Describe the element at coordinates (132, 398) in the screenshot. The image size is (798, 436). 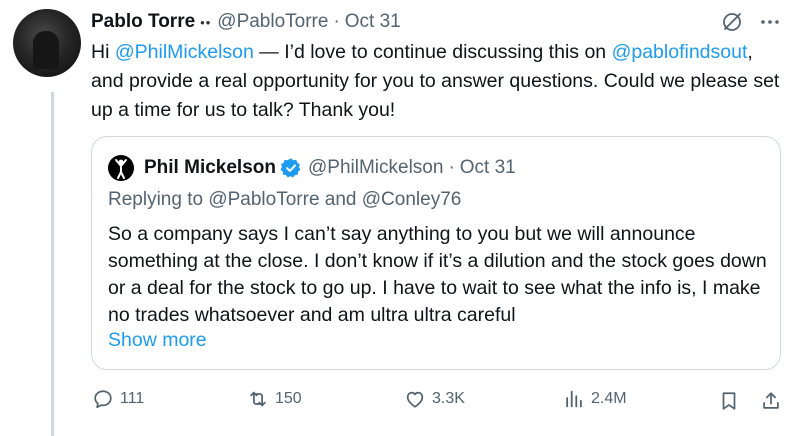
I see `reply-count: 111` at that location.